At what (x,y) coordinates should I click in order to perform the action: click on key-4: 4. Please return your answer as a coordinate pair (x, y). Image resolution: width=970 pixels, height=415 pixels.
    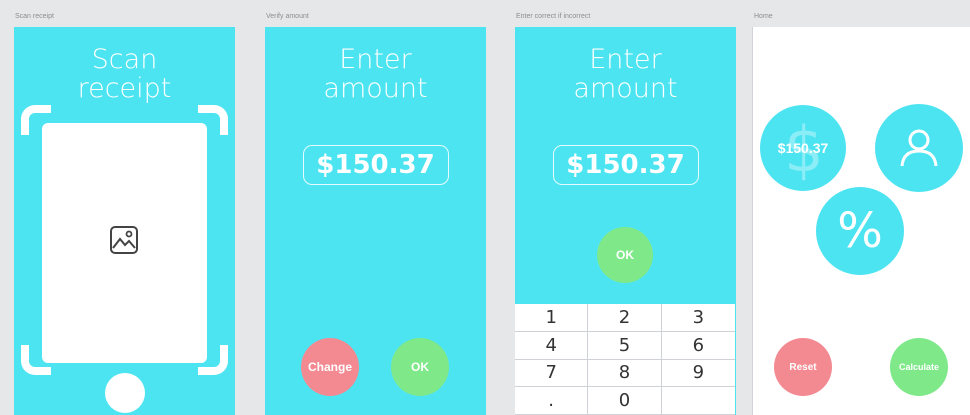
    Looking at the image, I should click on (552, 345).